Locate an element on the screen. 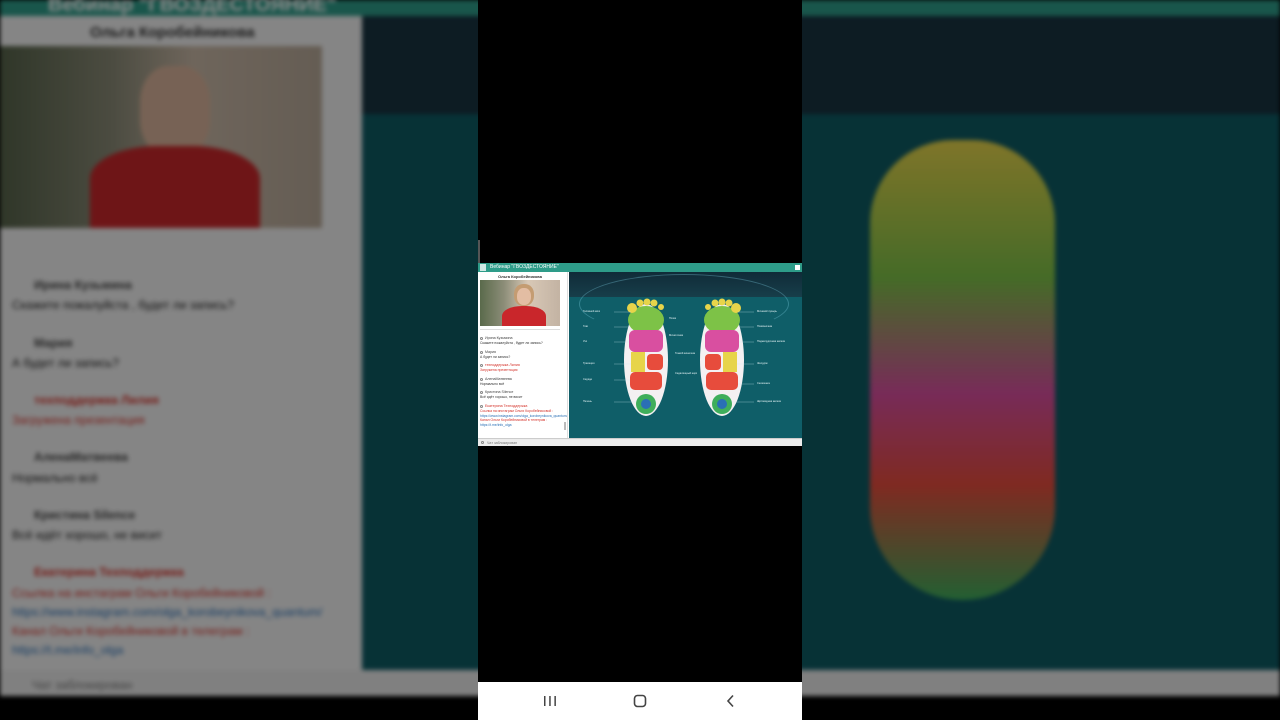 This screenshot has height=720, width=1280. chat-locked-status: Чат заблокирован is located at coordinates (502, 443).